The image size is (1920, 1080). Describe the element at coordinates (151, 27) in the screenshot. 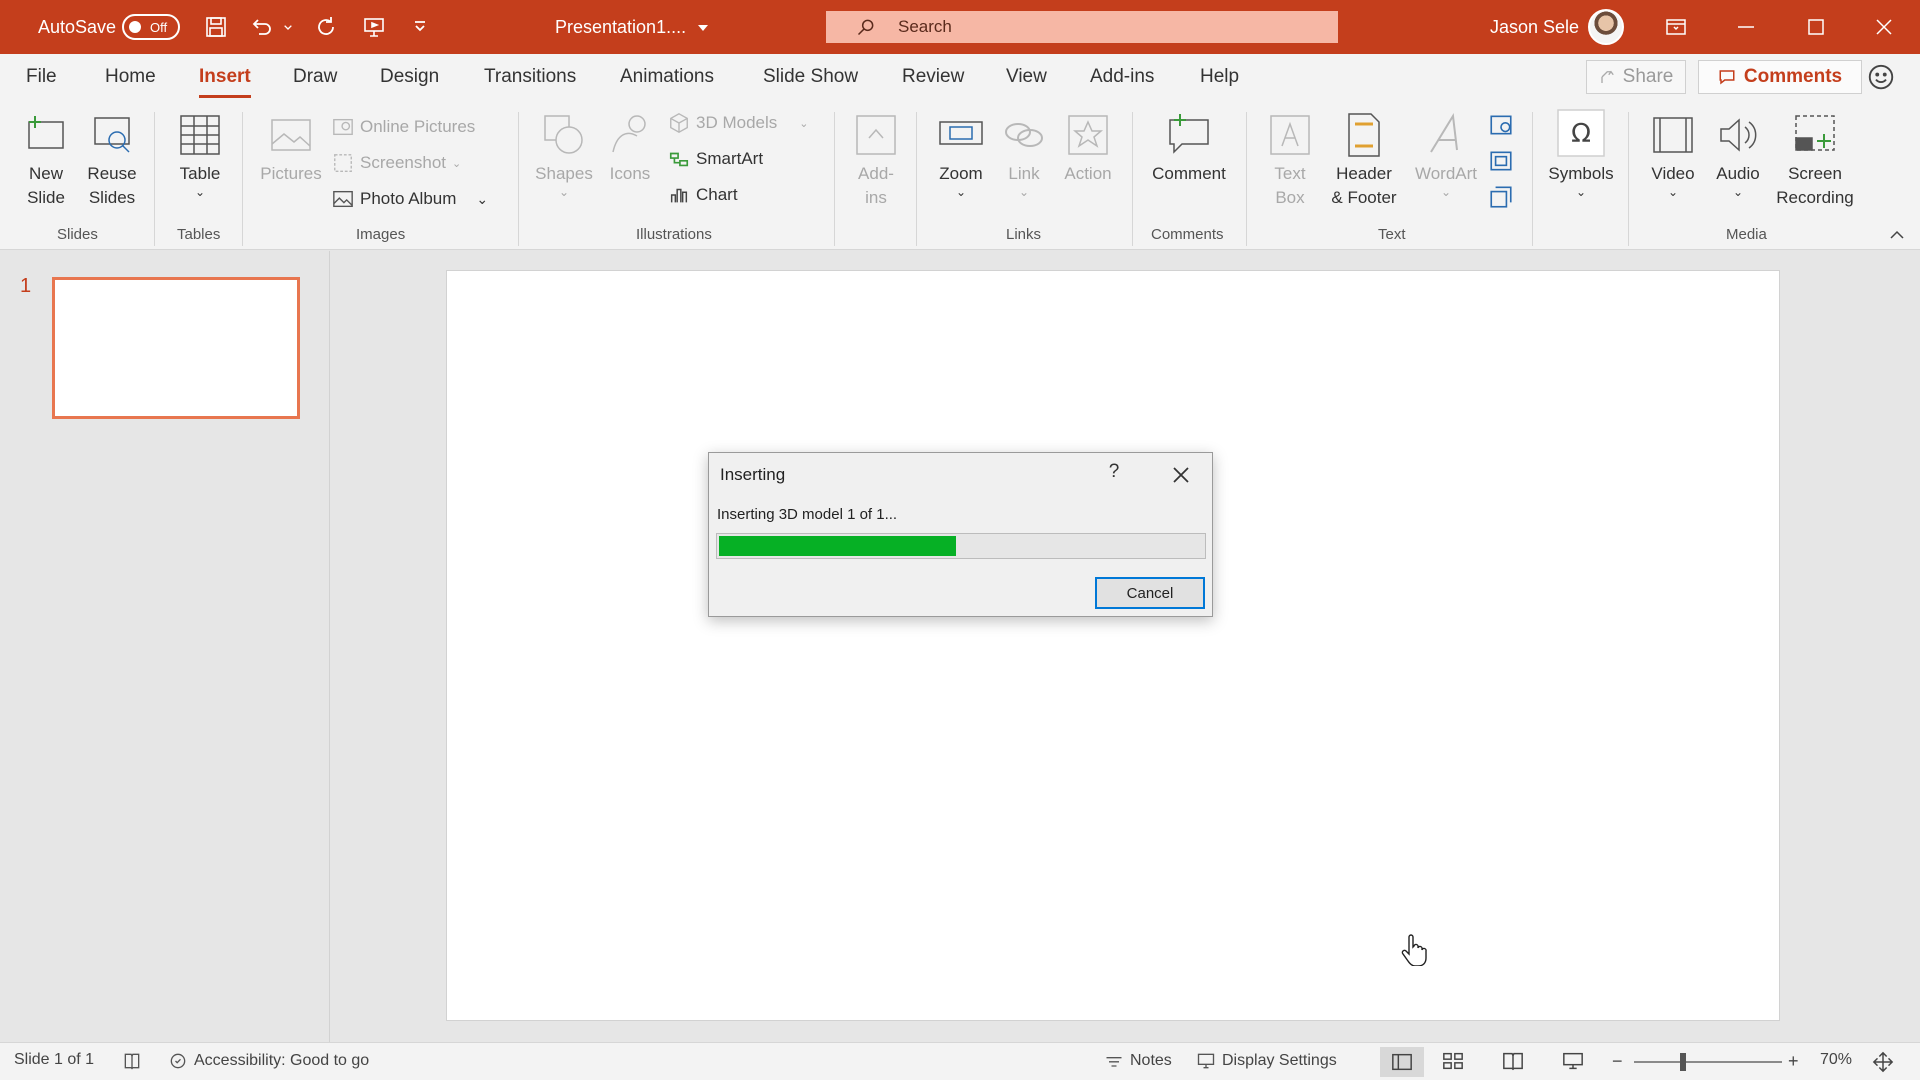

I see `autosave-toggle: Off` at that location.